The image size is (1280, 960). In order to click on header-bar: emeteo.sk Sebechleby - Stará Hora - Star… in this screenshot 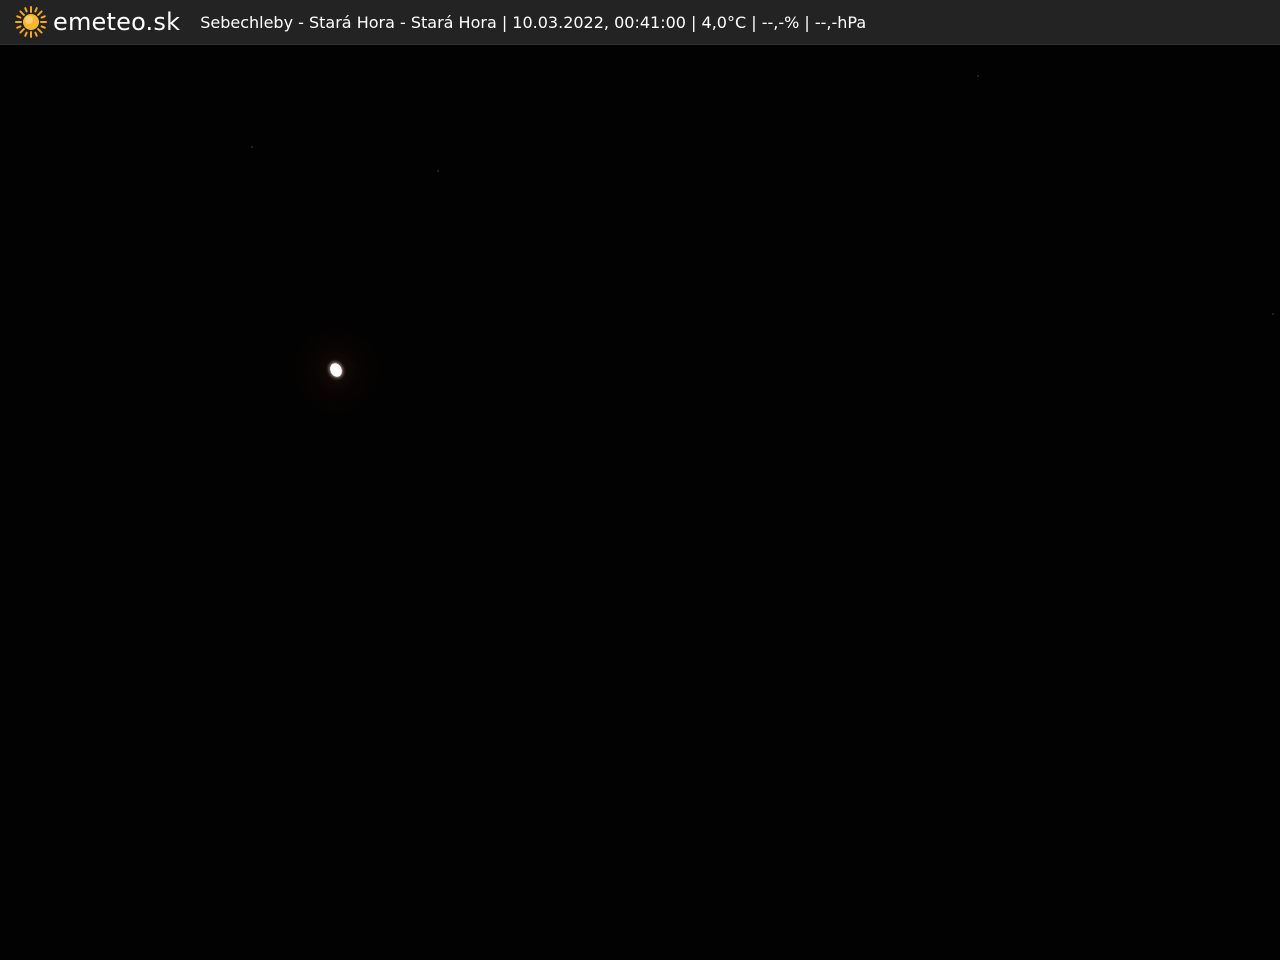, I will do `click(640, 22)`.